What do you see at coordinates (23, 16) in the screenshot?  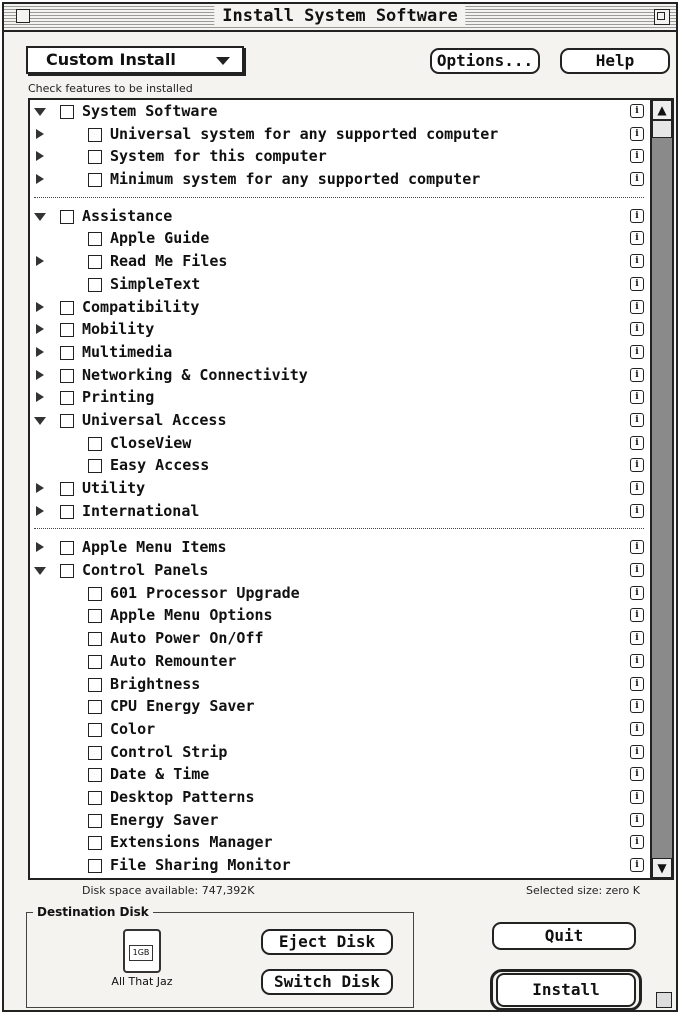 I see `close-box-icon` at bounding box center [23, 16].